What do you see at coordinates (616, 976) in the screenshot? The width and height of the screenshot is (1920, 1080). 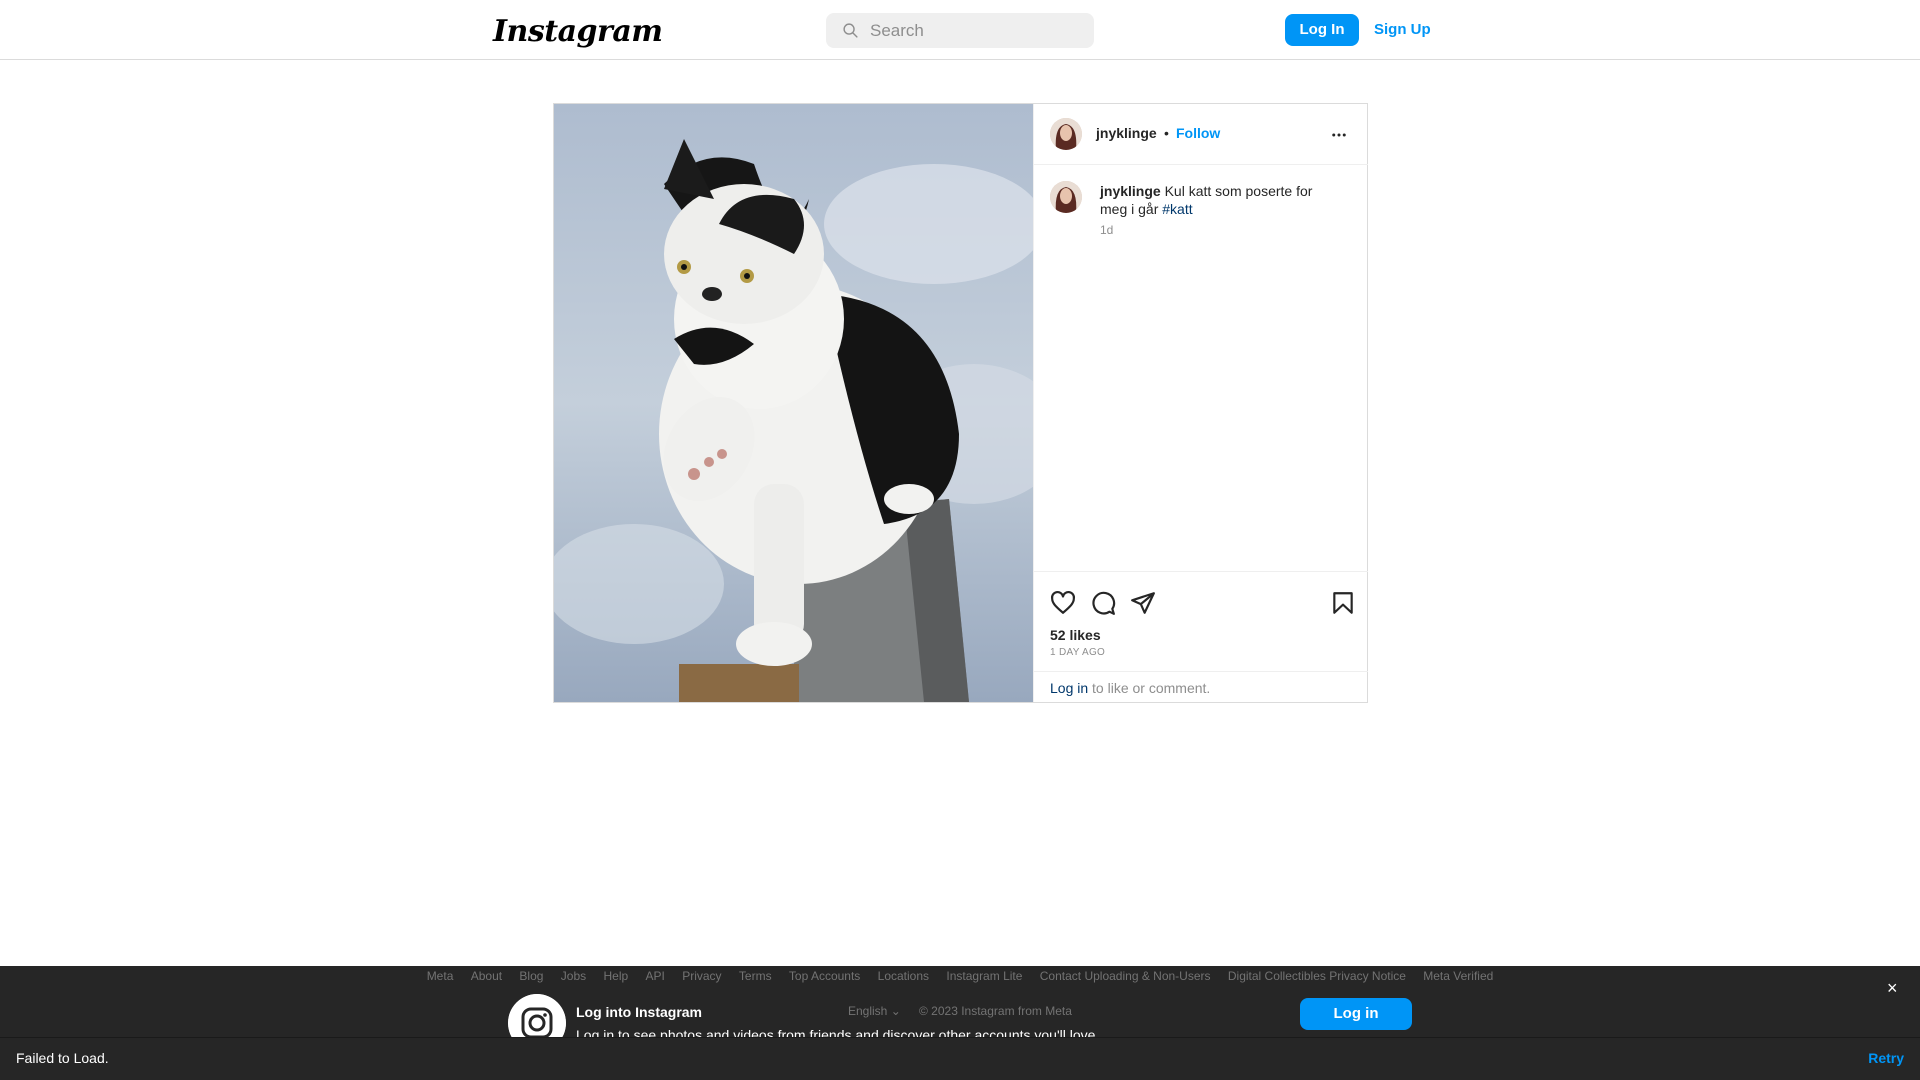 I see `footer-link-help: Help` at bounding box center [616, 976].